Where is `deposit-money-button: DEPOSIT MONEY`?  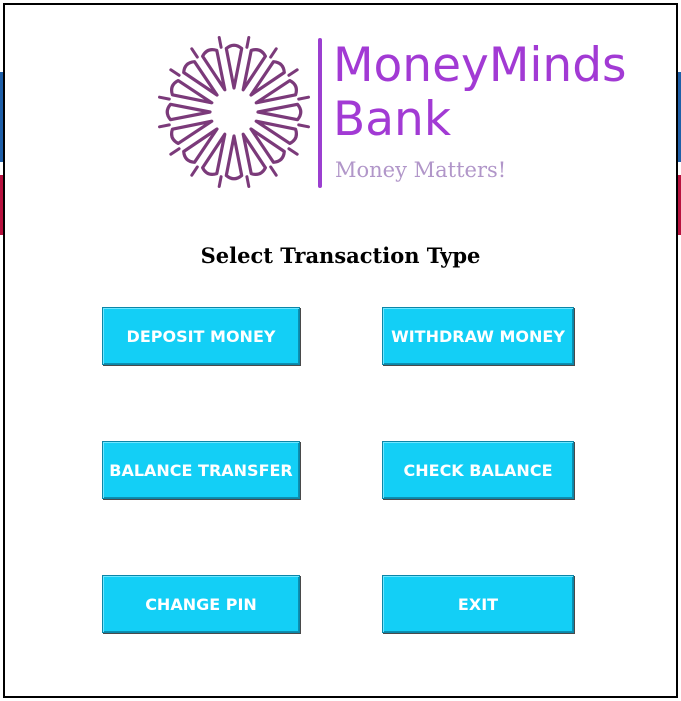
deposit-money-button: DEPOSIT MONEY is located at coordinates (201, 336).